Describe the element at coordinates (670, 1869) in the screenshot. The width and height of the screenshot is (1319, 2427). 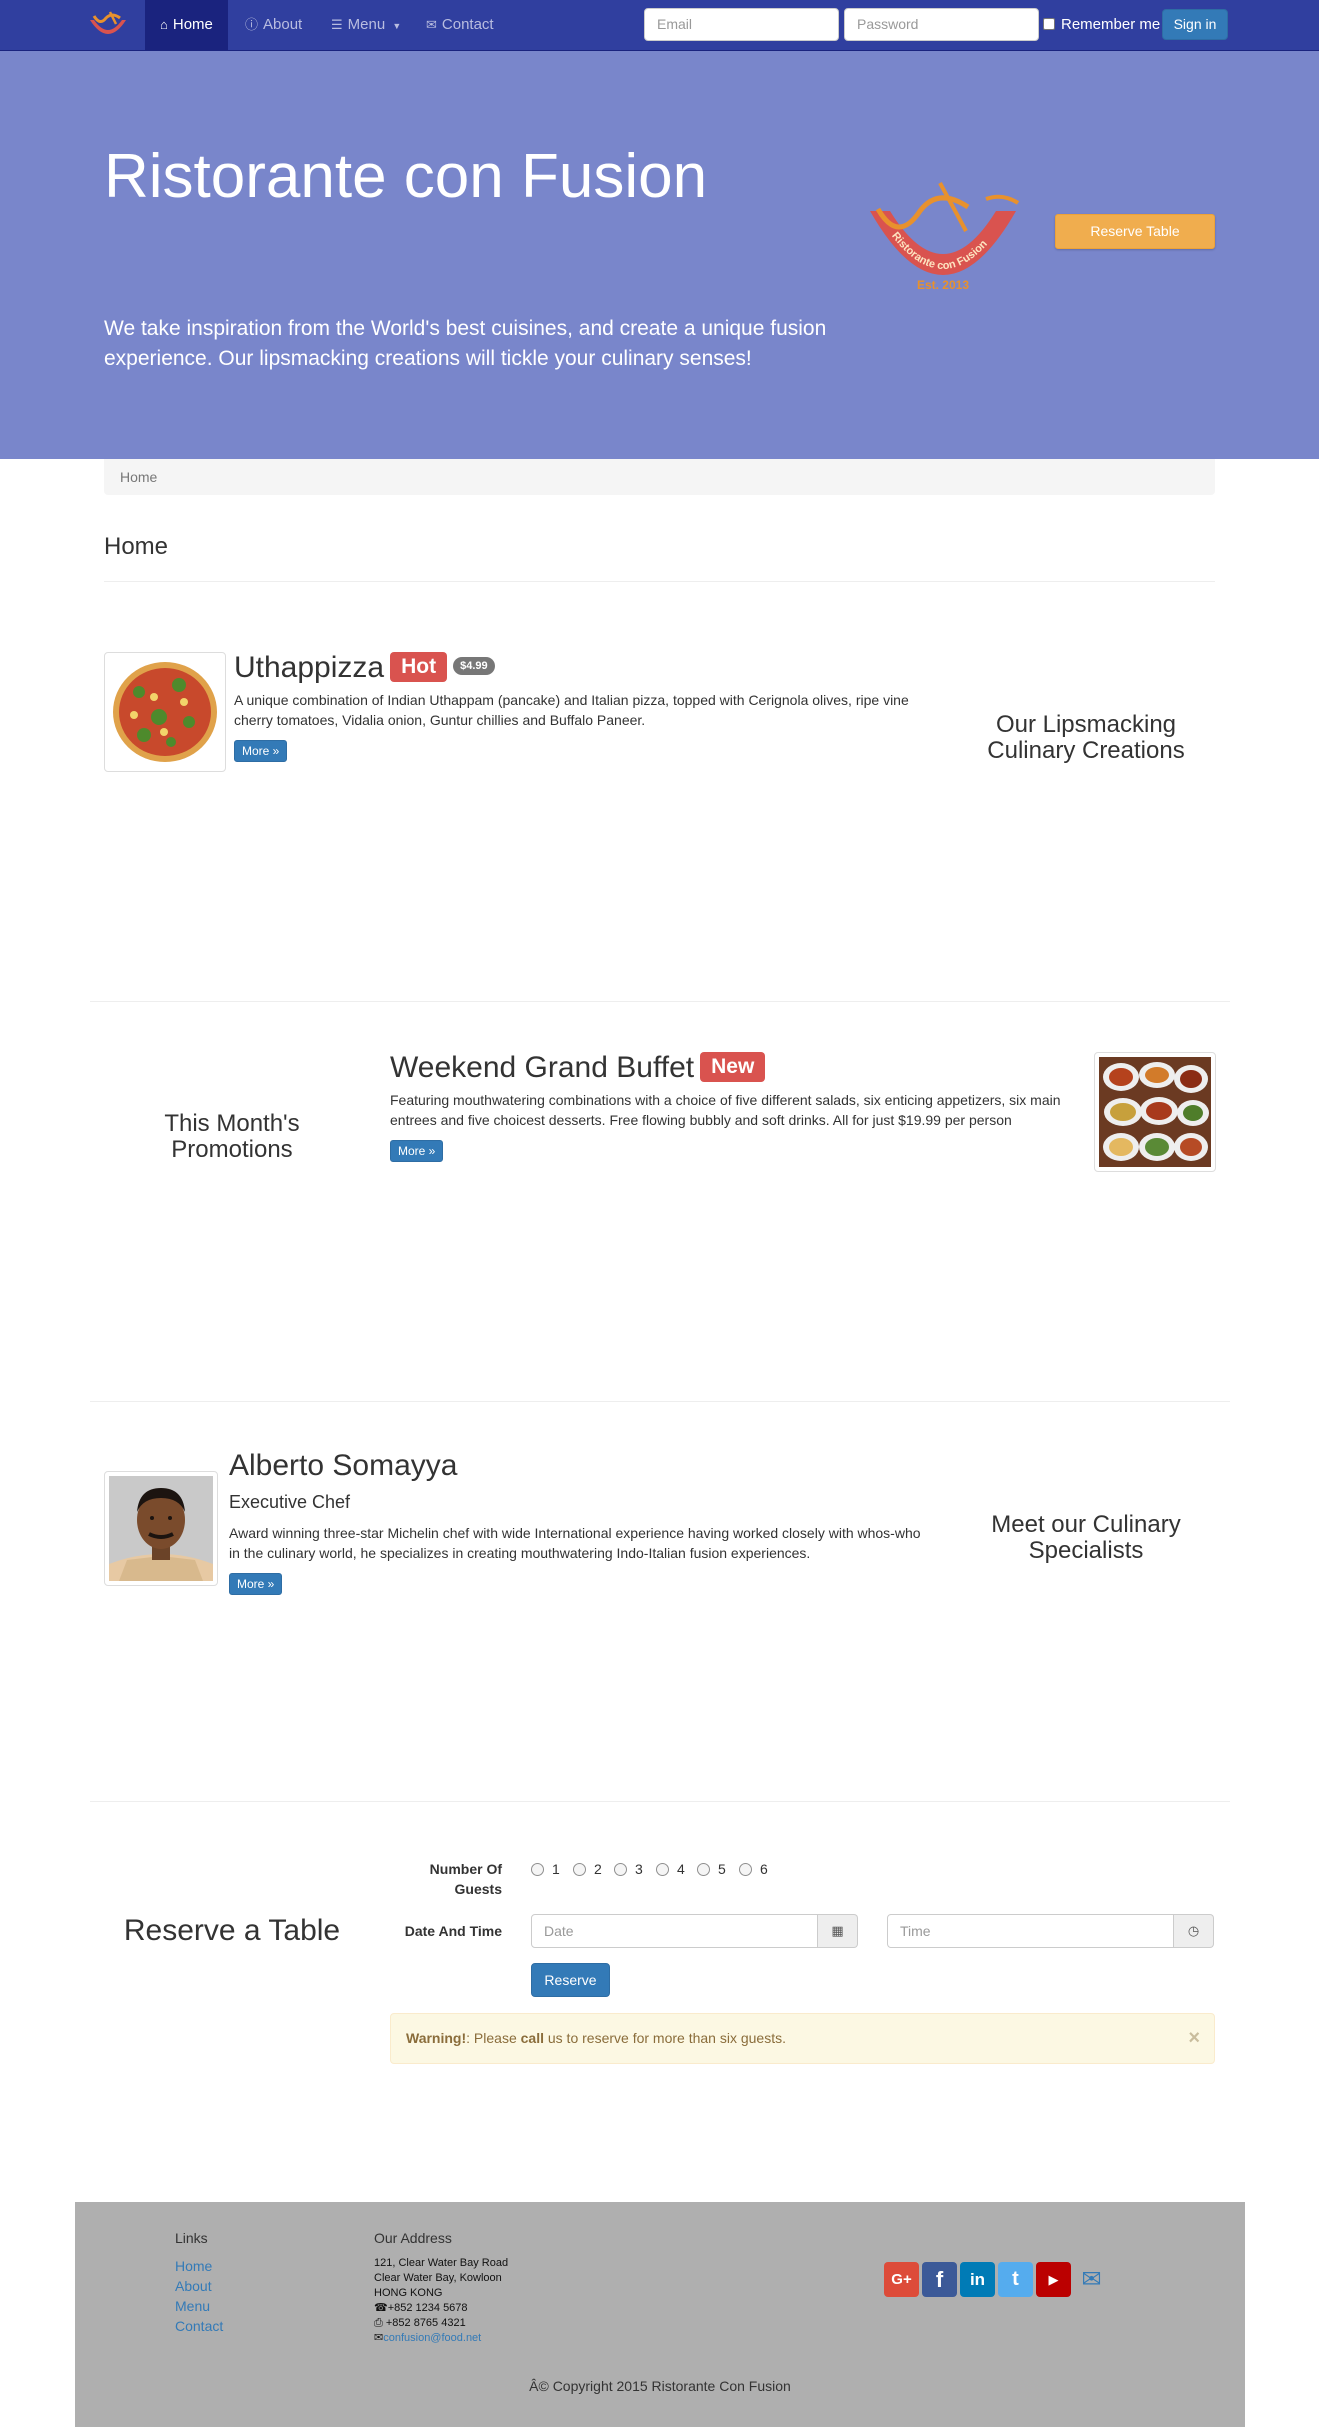
I see `guests-option-4: 4` at that location.